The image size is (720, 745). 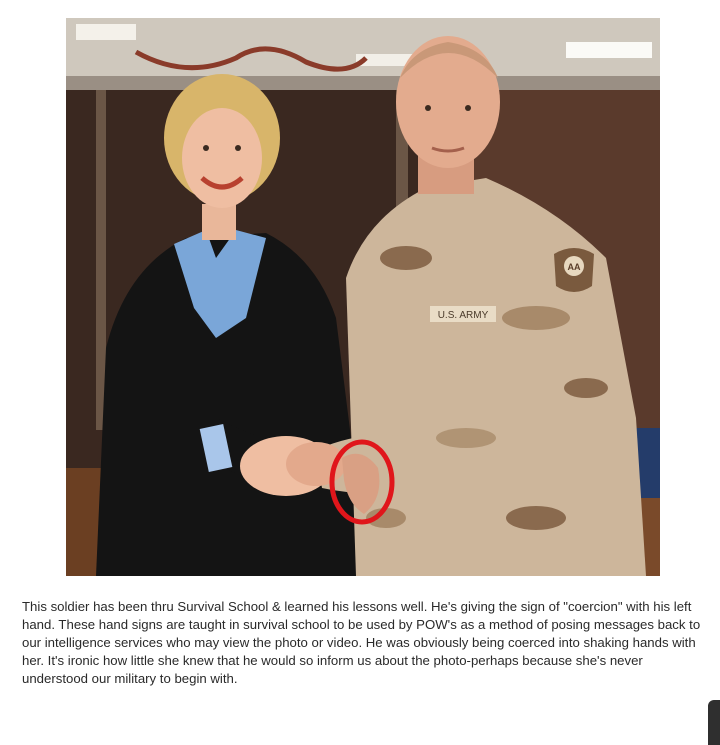 I want to click on soldier-head, so click(x=448, y=102).